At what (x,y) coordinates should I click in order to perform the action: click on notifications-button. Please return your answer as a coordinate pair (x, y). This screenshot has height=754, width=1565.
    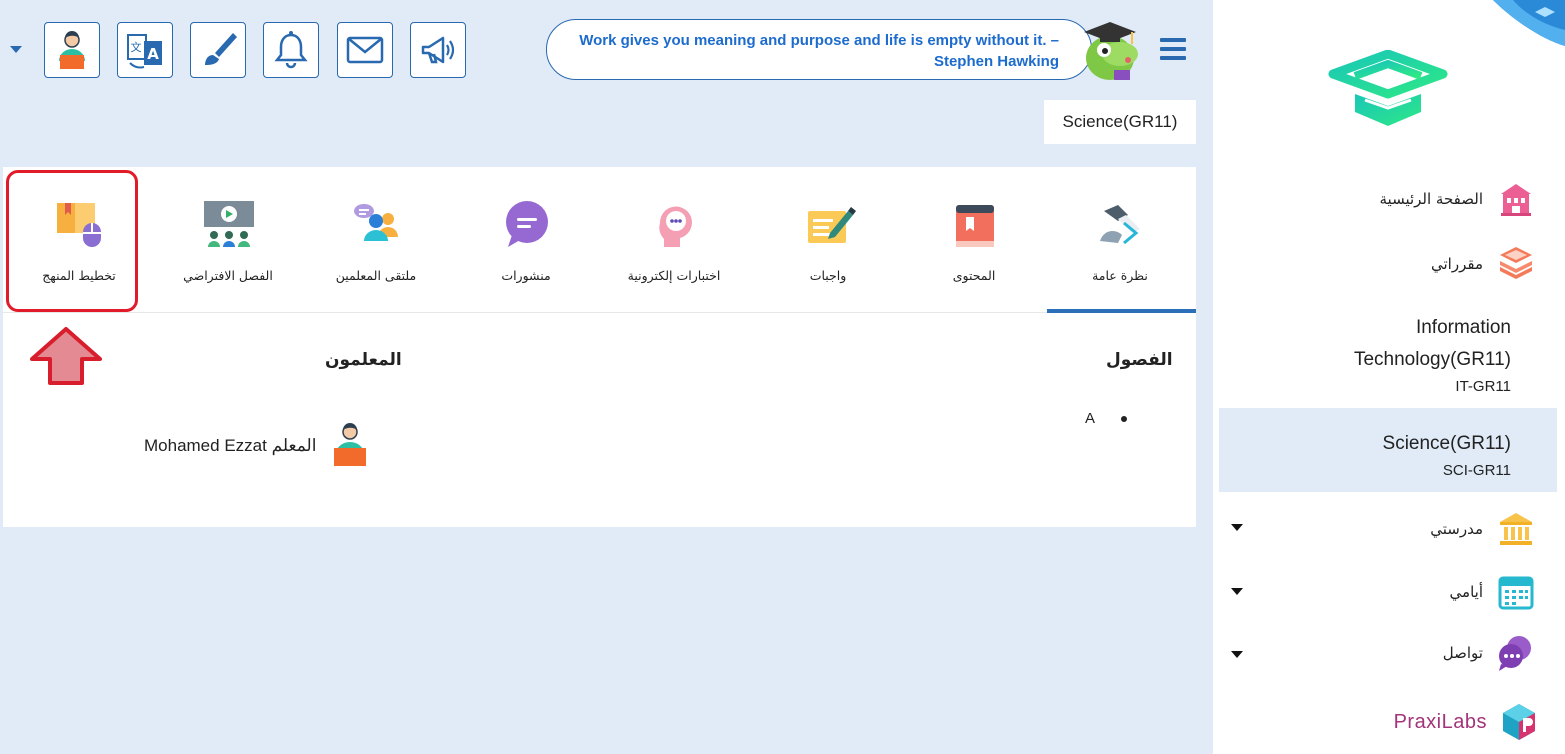
    Looking at the image, I should click on (291, 50).